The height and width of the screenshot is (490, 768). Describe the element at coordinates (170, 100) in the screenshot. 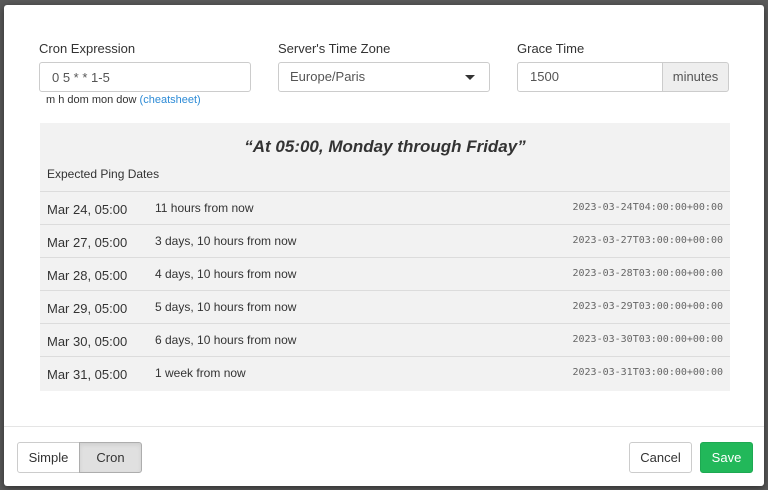

I see `cheatsheet-link: (cheatsheet)` at that location.